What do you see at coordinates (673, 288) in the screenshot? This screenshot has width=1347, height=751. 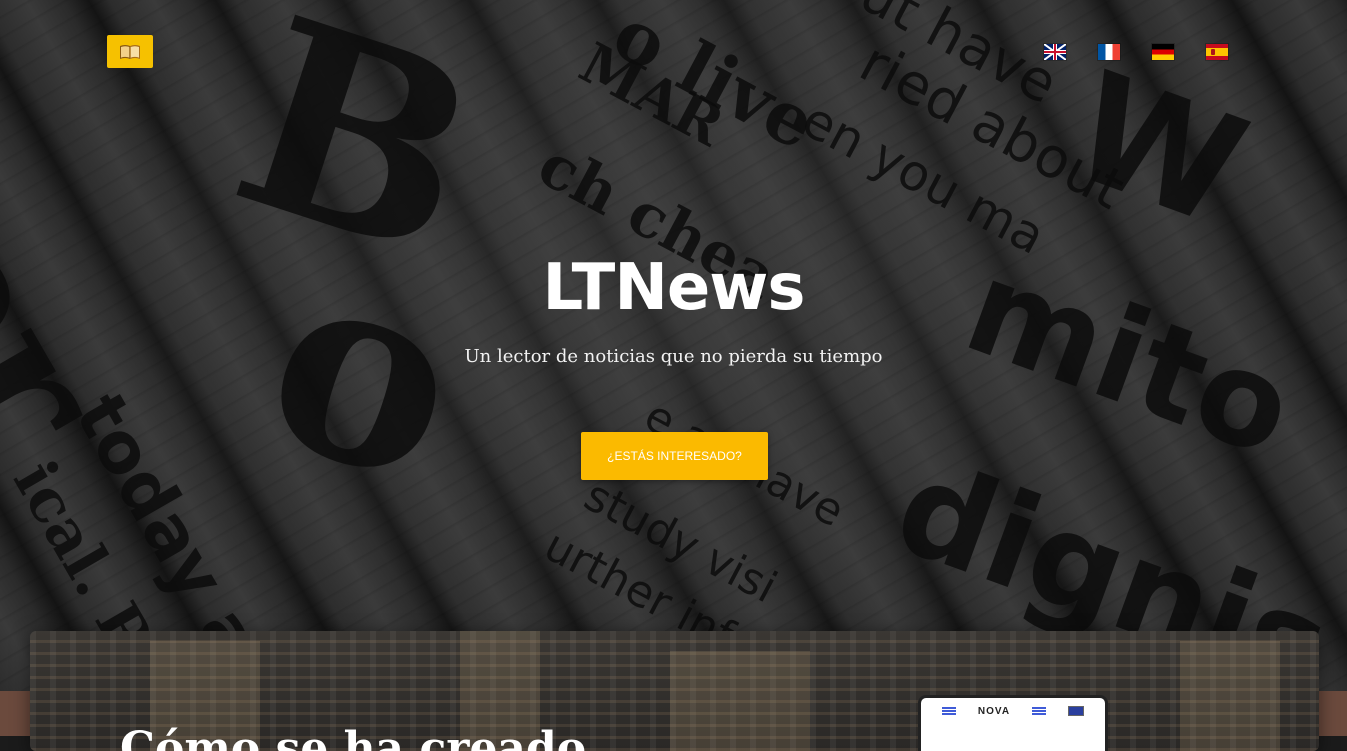 I see `hero-title: LTNews` at bounding box center [673, 288].